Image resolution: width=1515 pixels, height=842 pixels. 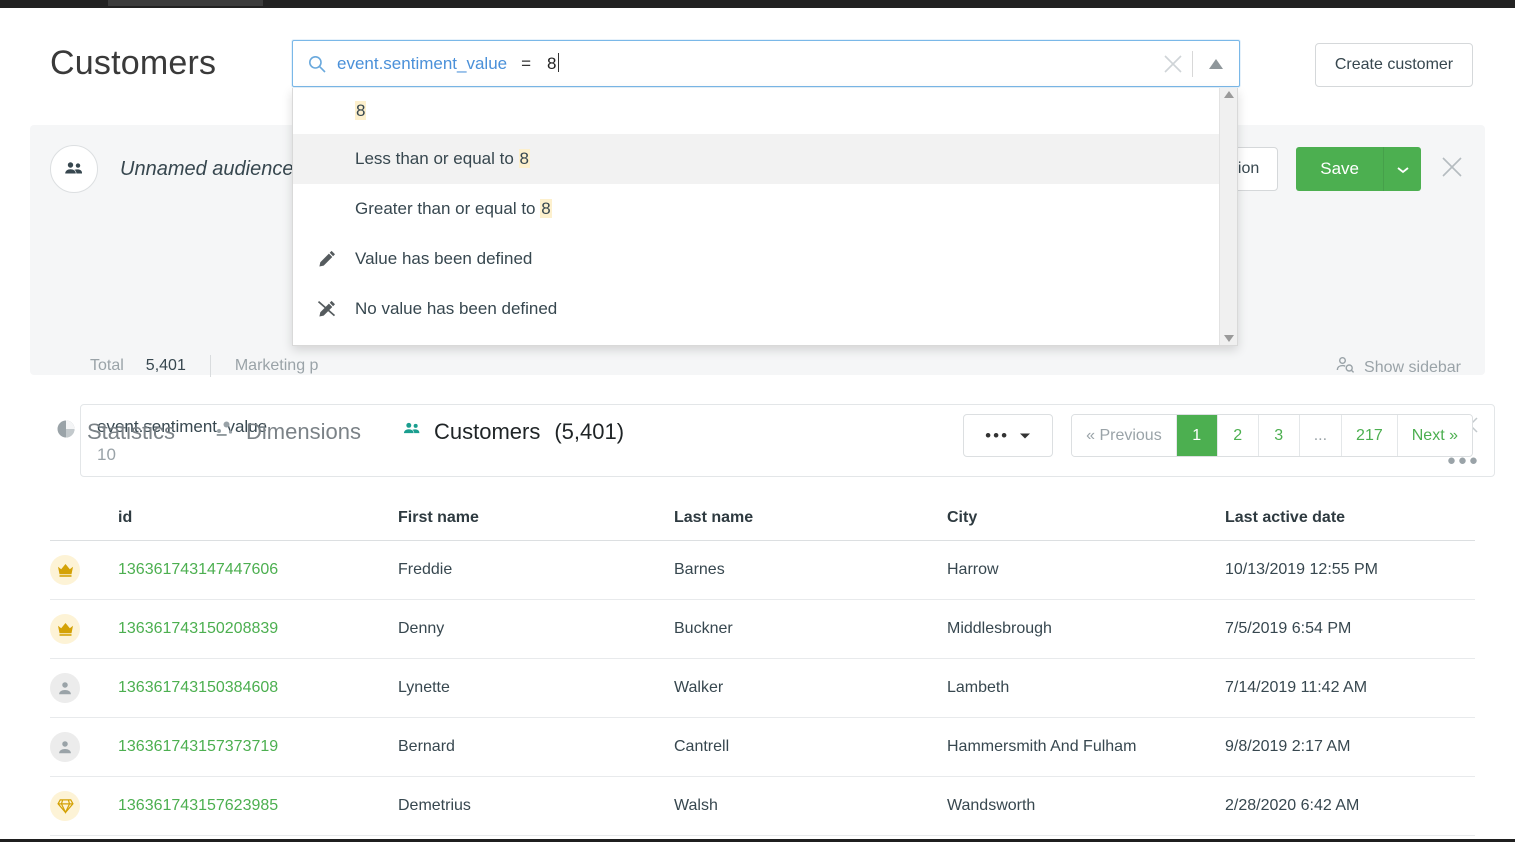 I want to click on tab-customers-count: (5,401), so click(x=589, y=431).